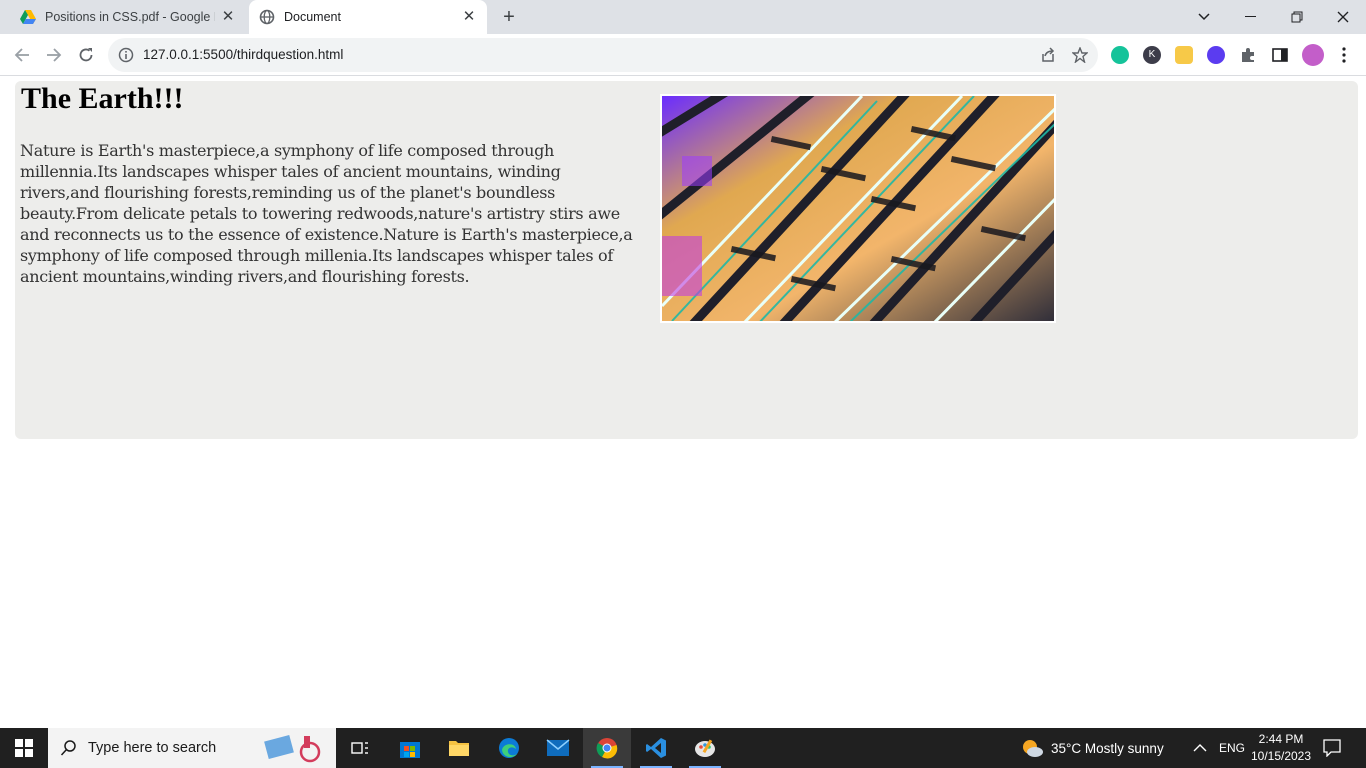 This screenshot has height=768, width=1366. I want to click on vscode-button, so click(656, 748).